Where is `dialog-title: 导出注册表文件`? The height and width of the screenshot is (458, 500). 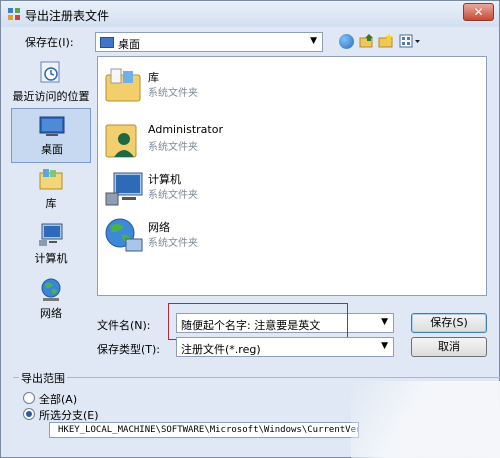 dialog-title: 导出注册表文件 is located at coordinates (67, 16).